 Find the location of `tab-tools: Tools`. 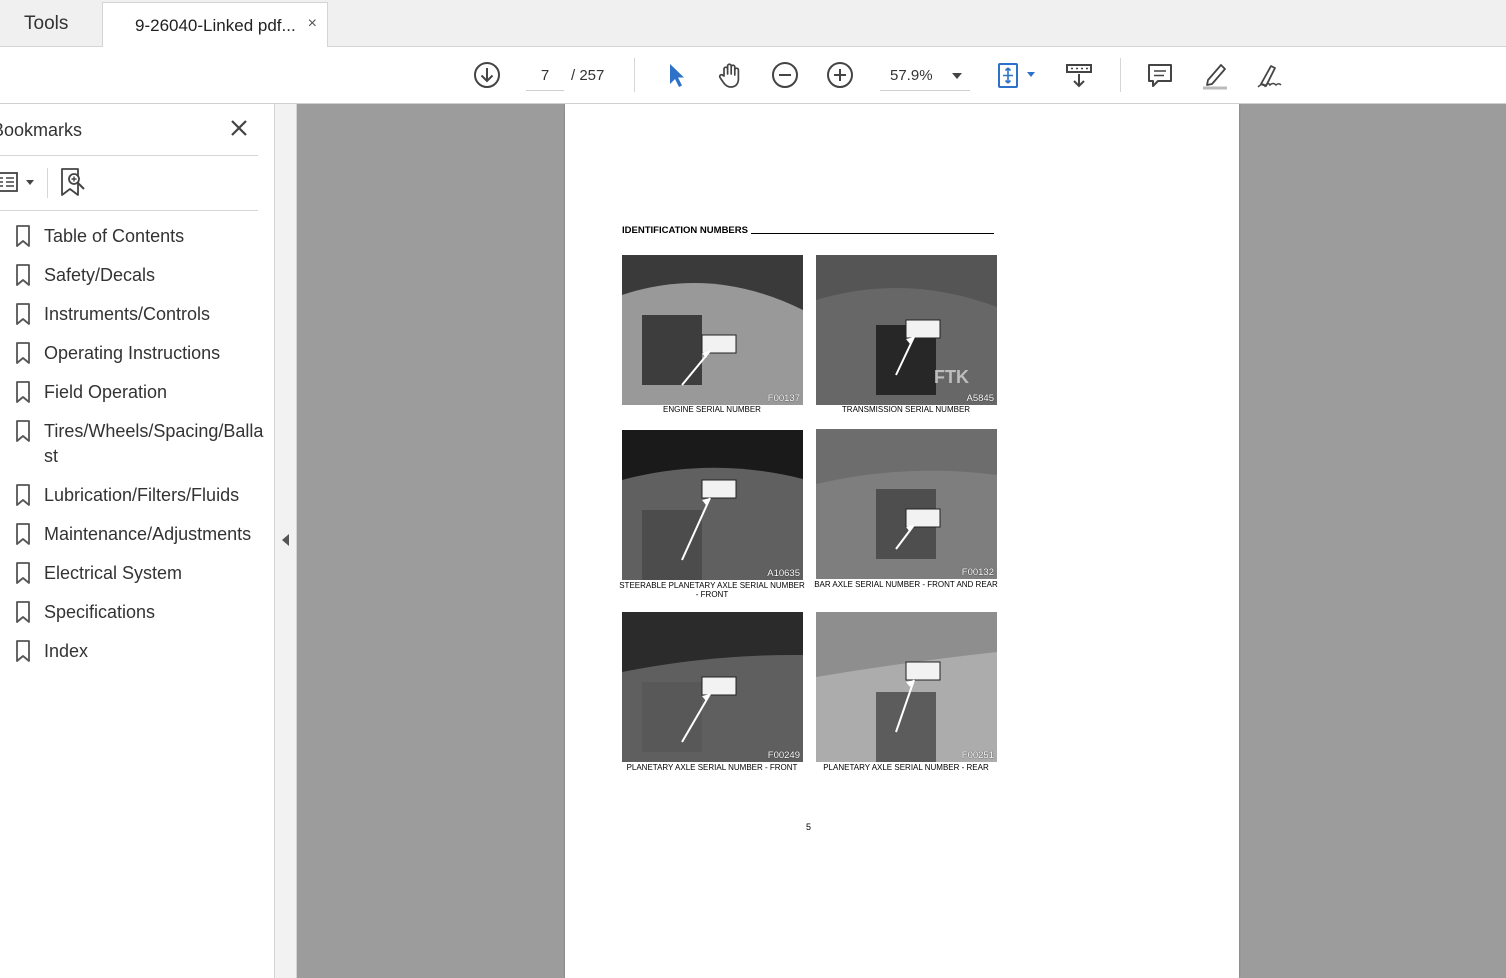

tab-tools: Tools is located at coordinates (51, 23).